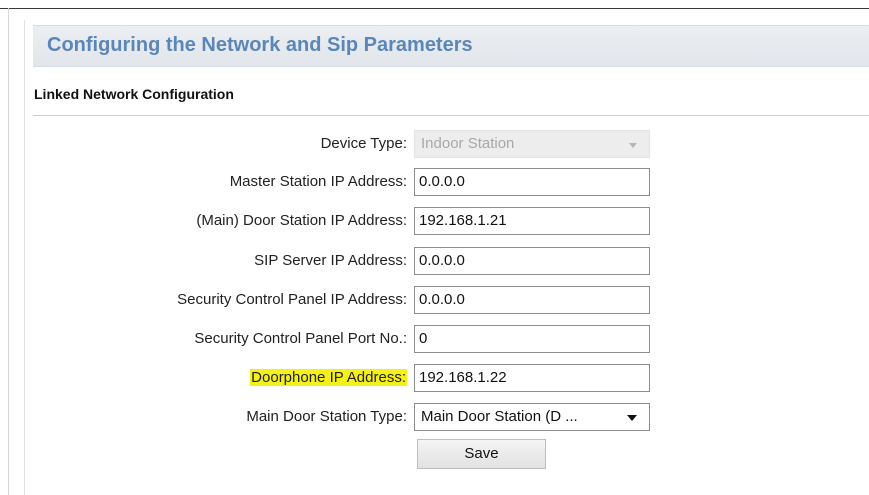 This screenshot has width=869, height=495. Describe the element at coordinates (532, 221) in the screenshot. I see `main-door-station-ip-input: 192.168.1.21` at that location.